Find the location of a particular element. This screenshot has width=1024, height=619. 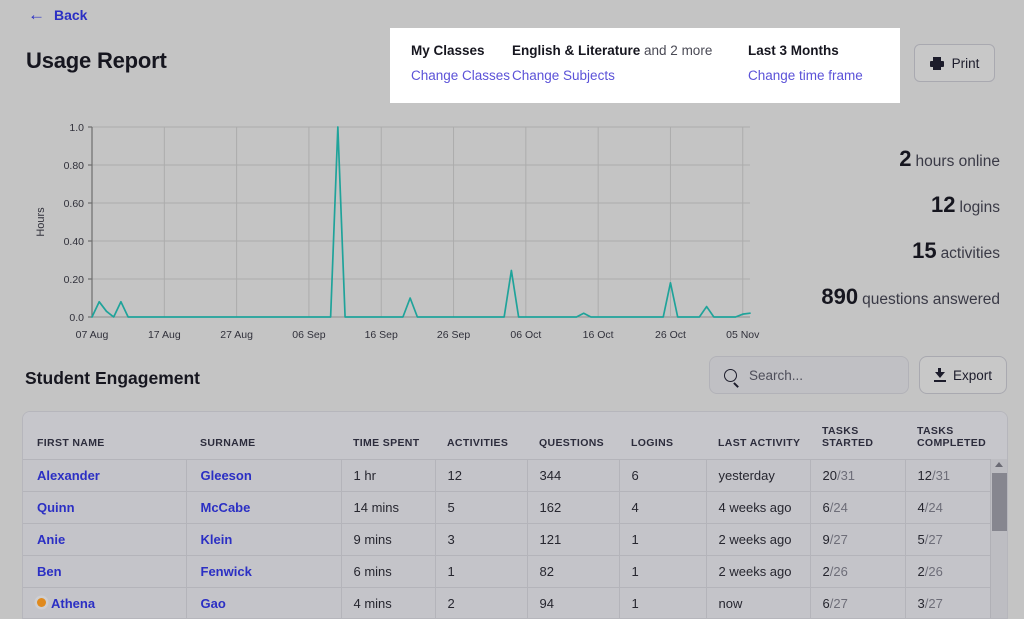

stat-item: 15 activities is located at coordinates (875, 251).